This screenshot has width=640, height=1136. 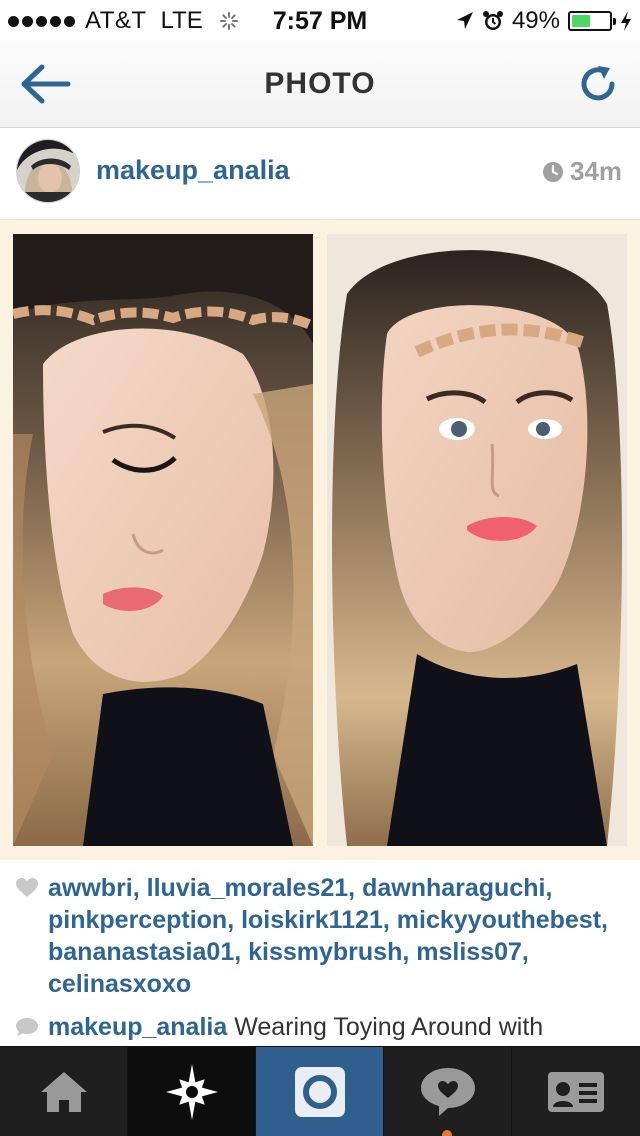 I want to click on battery-percent: 49%, so click(x=535, y=20).